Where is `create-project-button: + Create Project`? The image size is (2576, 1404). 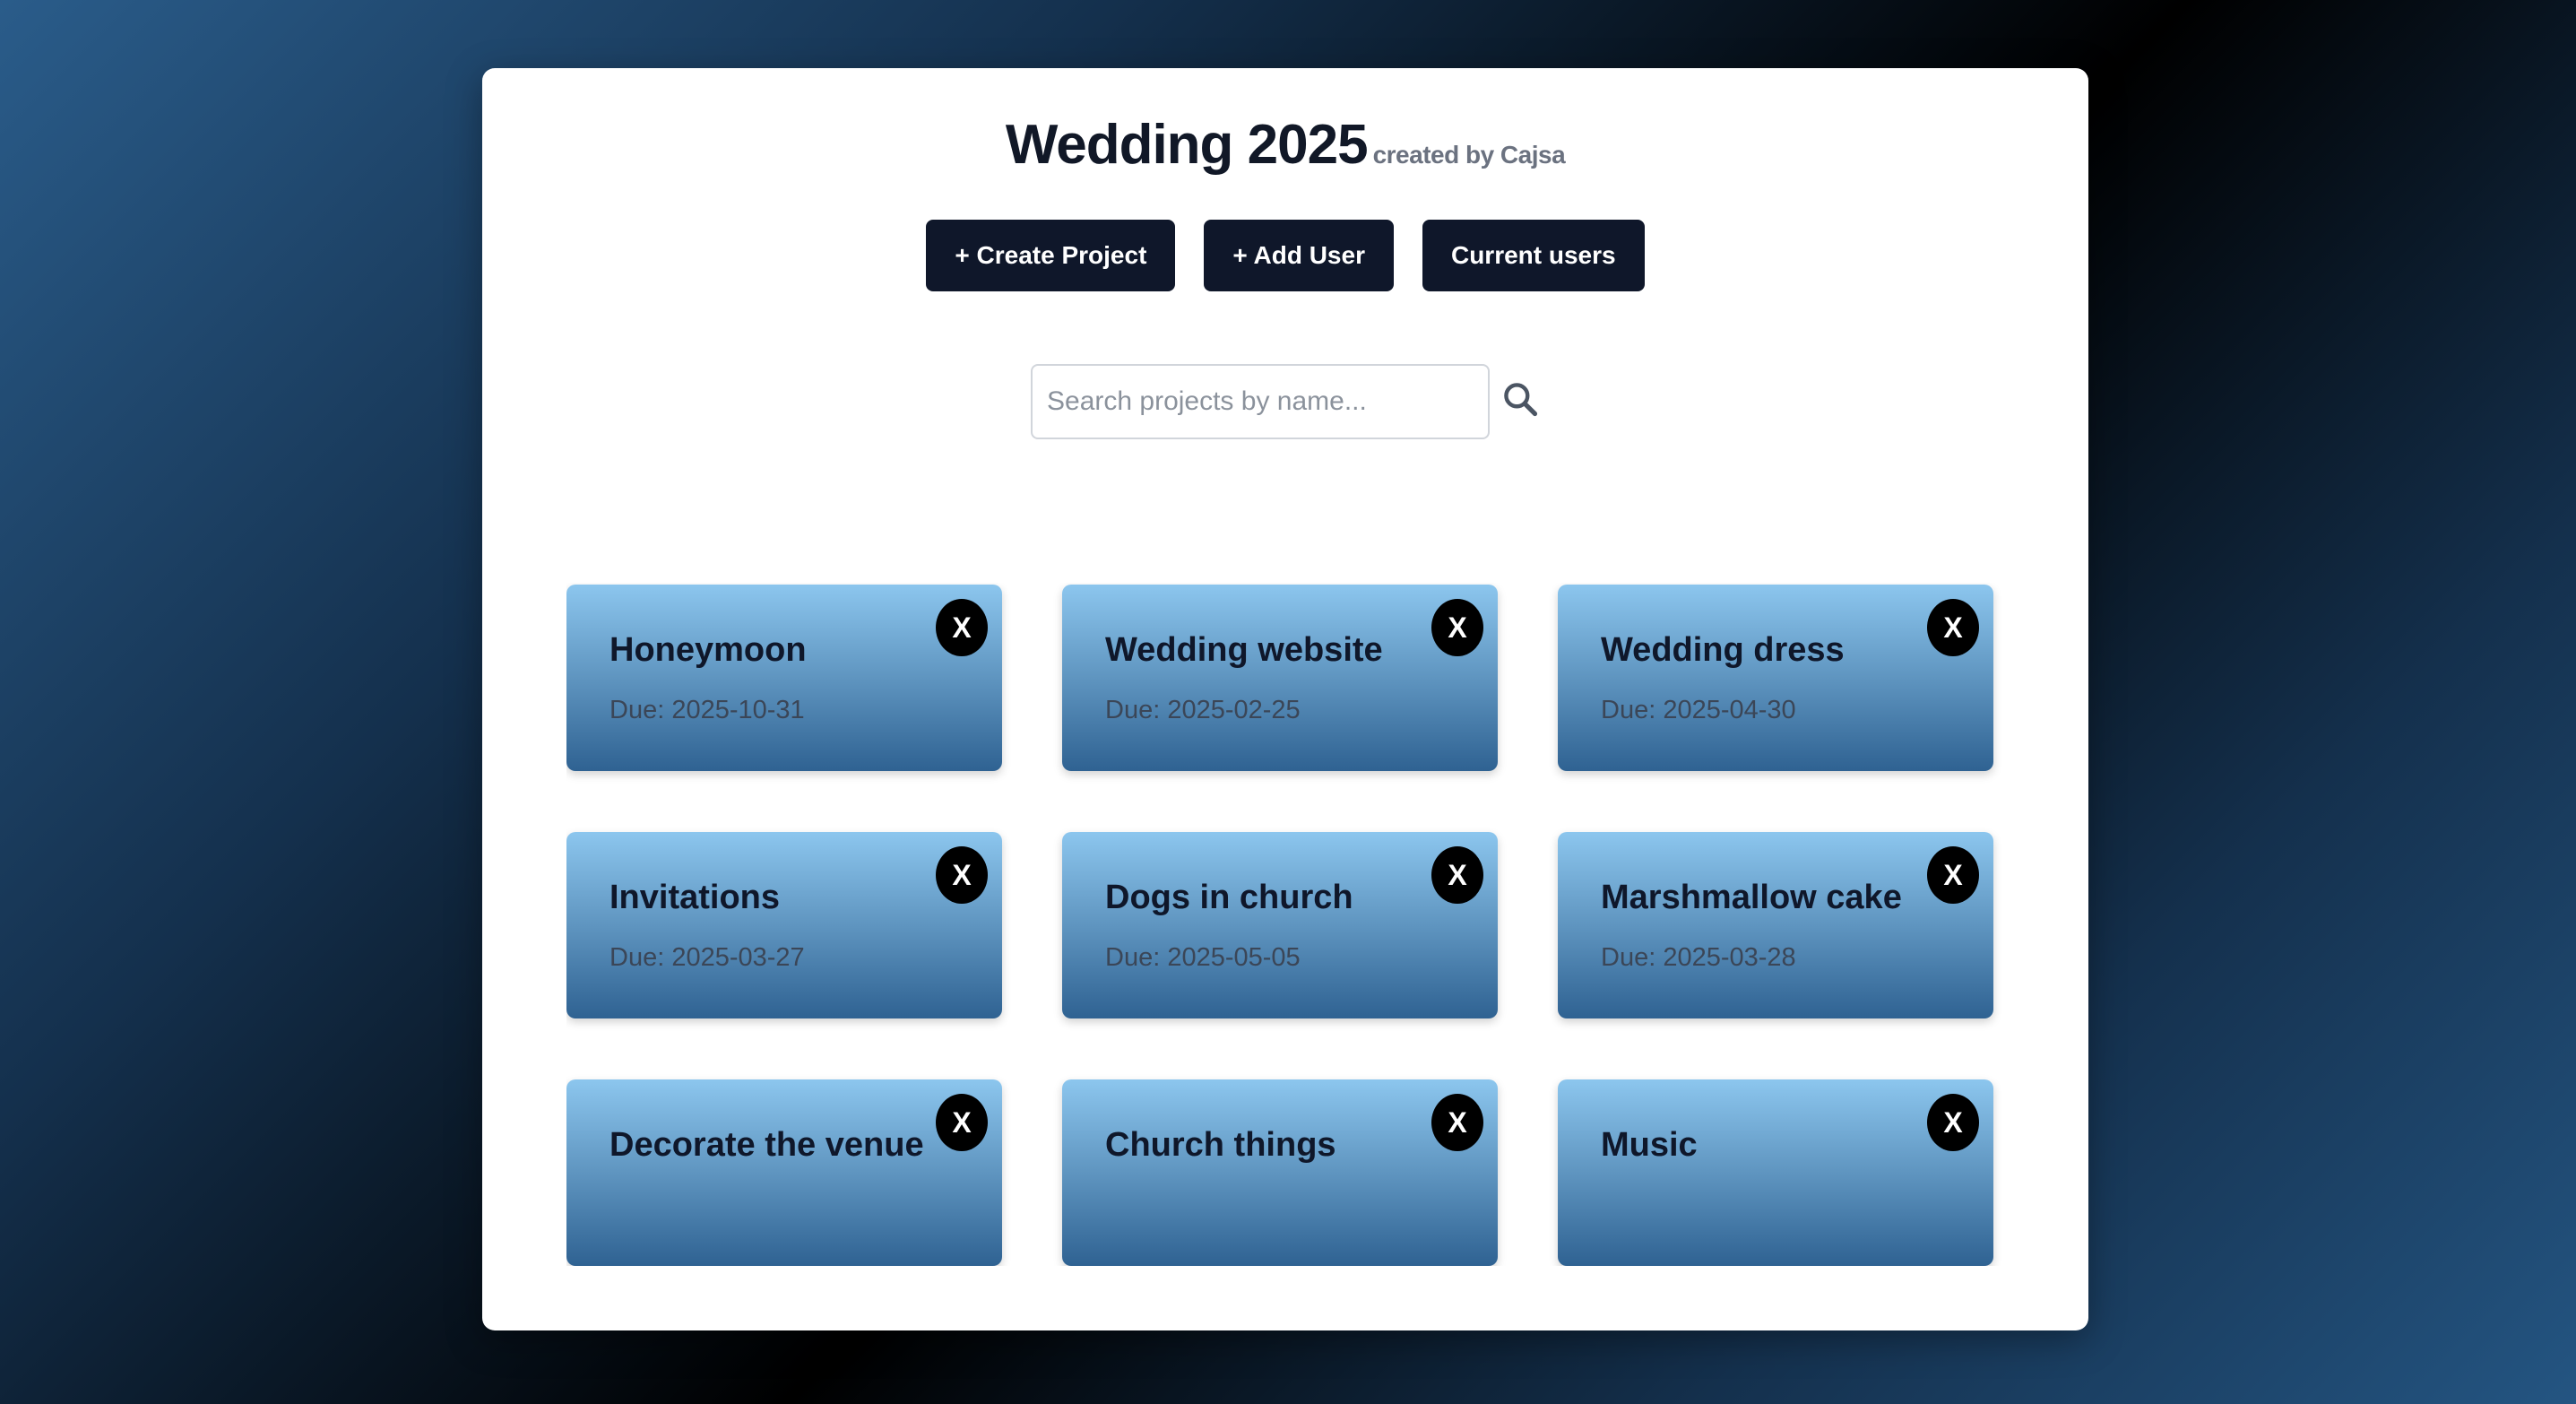 create-project-button: + Create Project is located at coordinates (1051, 255).